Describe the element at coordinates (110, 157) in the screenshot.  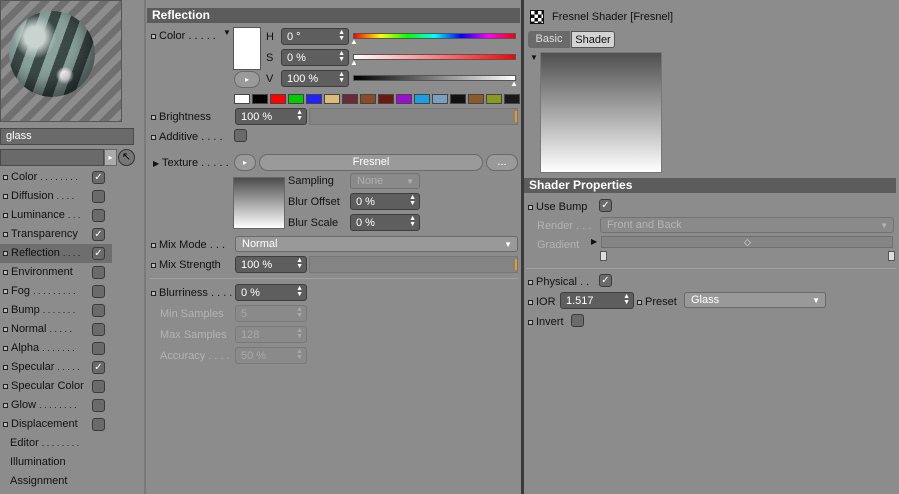
I see `filter-arrow-button: ▸` at that location.